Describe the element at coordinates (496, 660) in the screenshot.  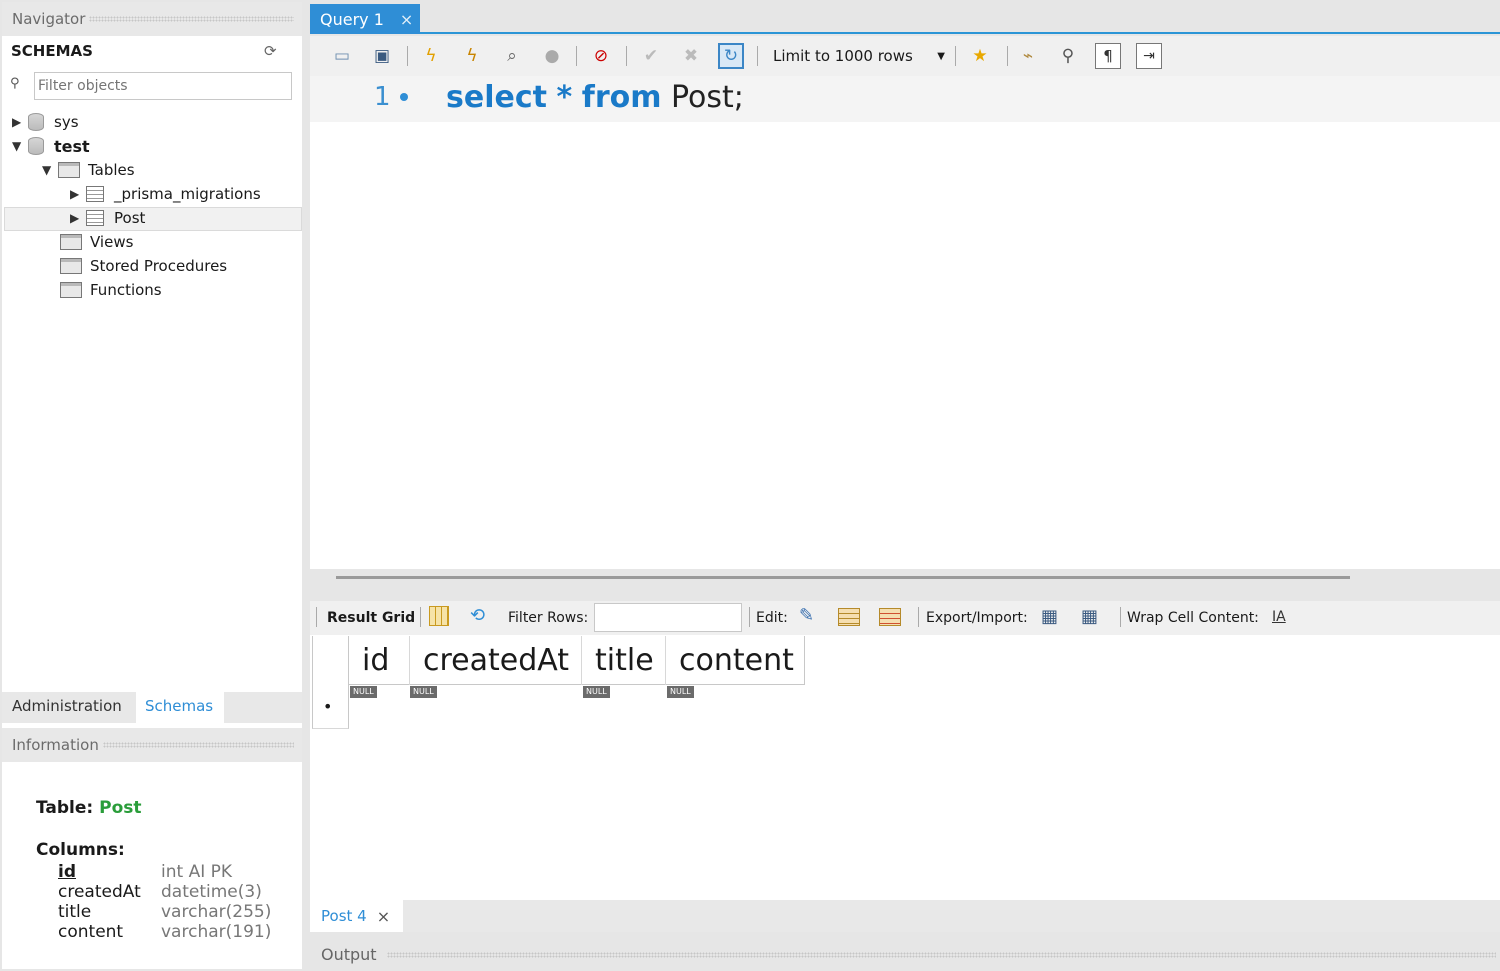
I see `column-header-createdat: createdAt` at that location.